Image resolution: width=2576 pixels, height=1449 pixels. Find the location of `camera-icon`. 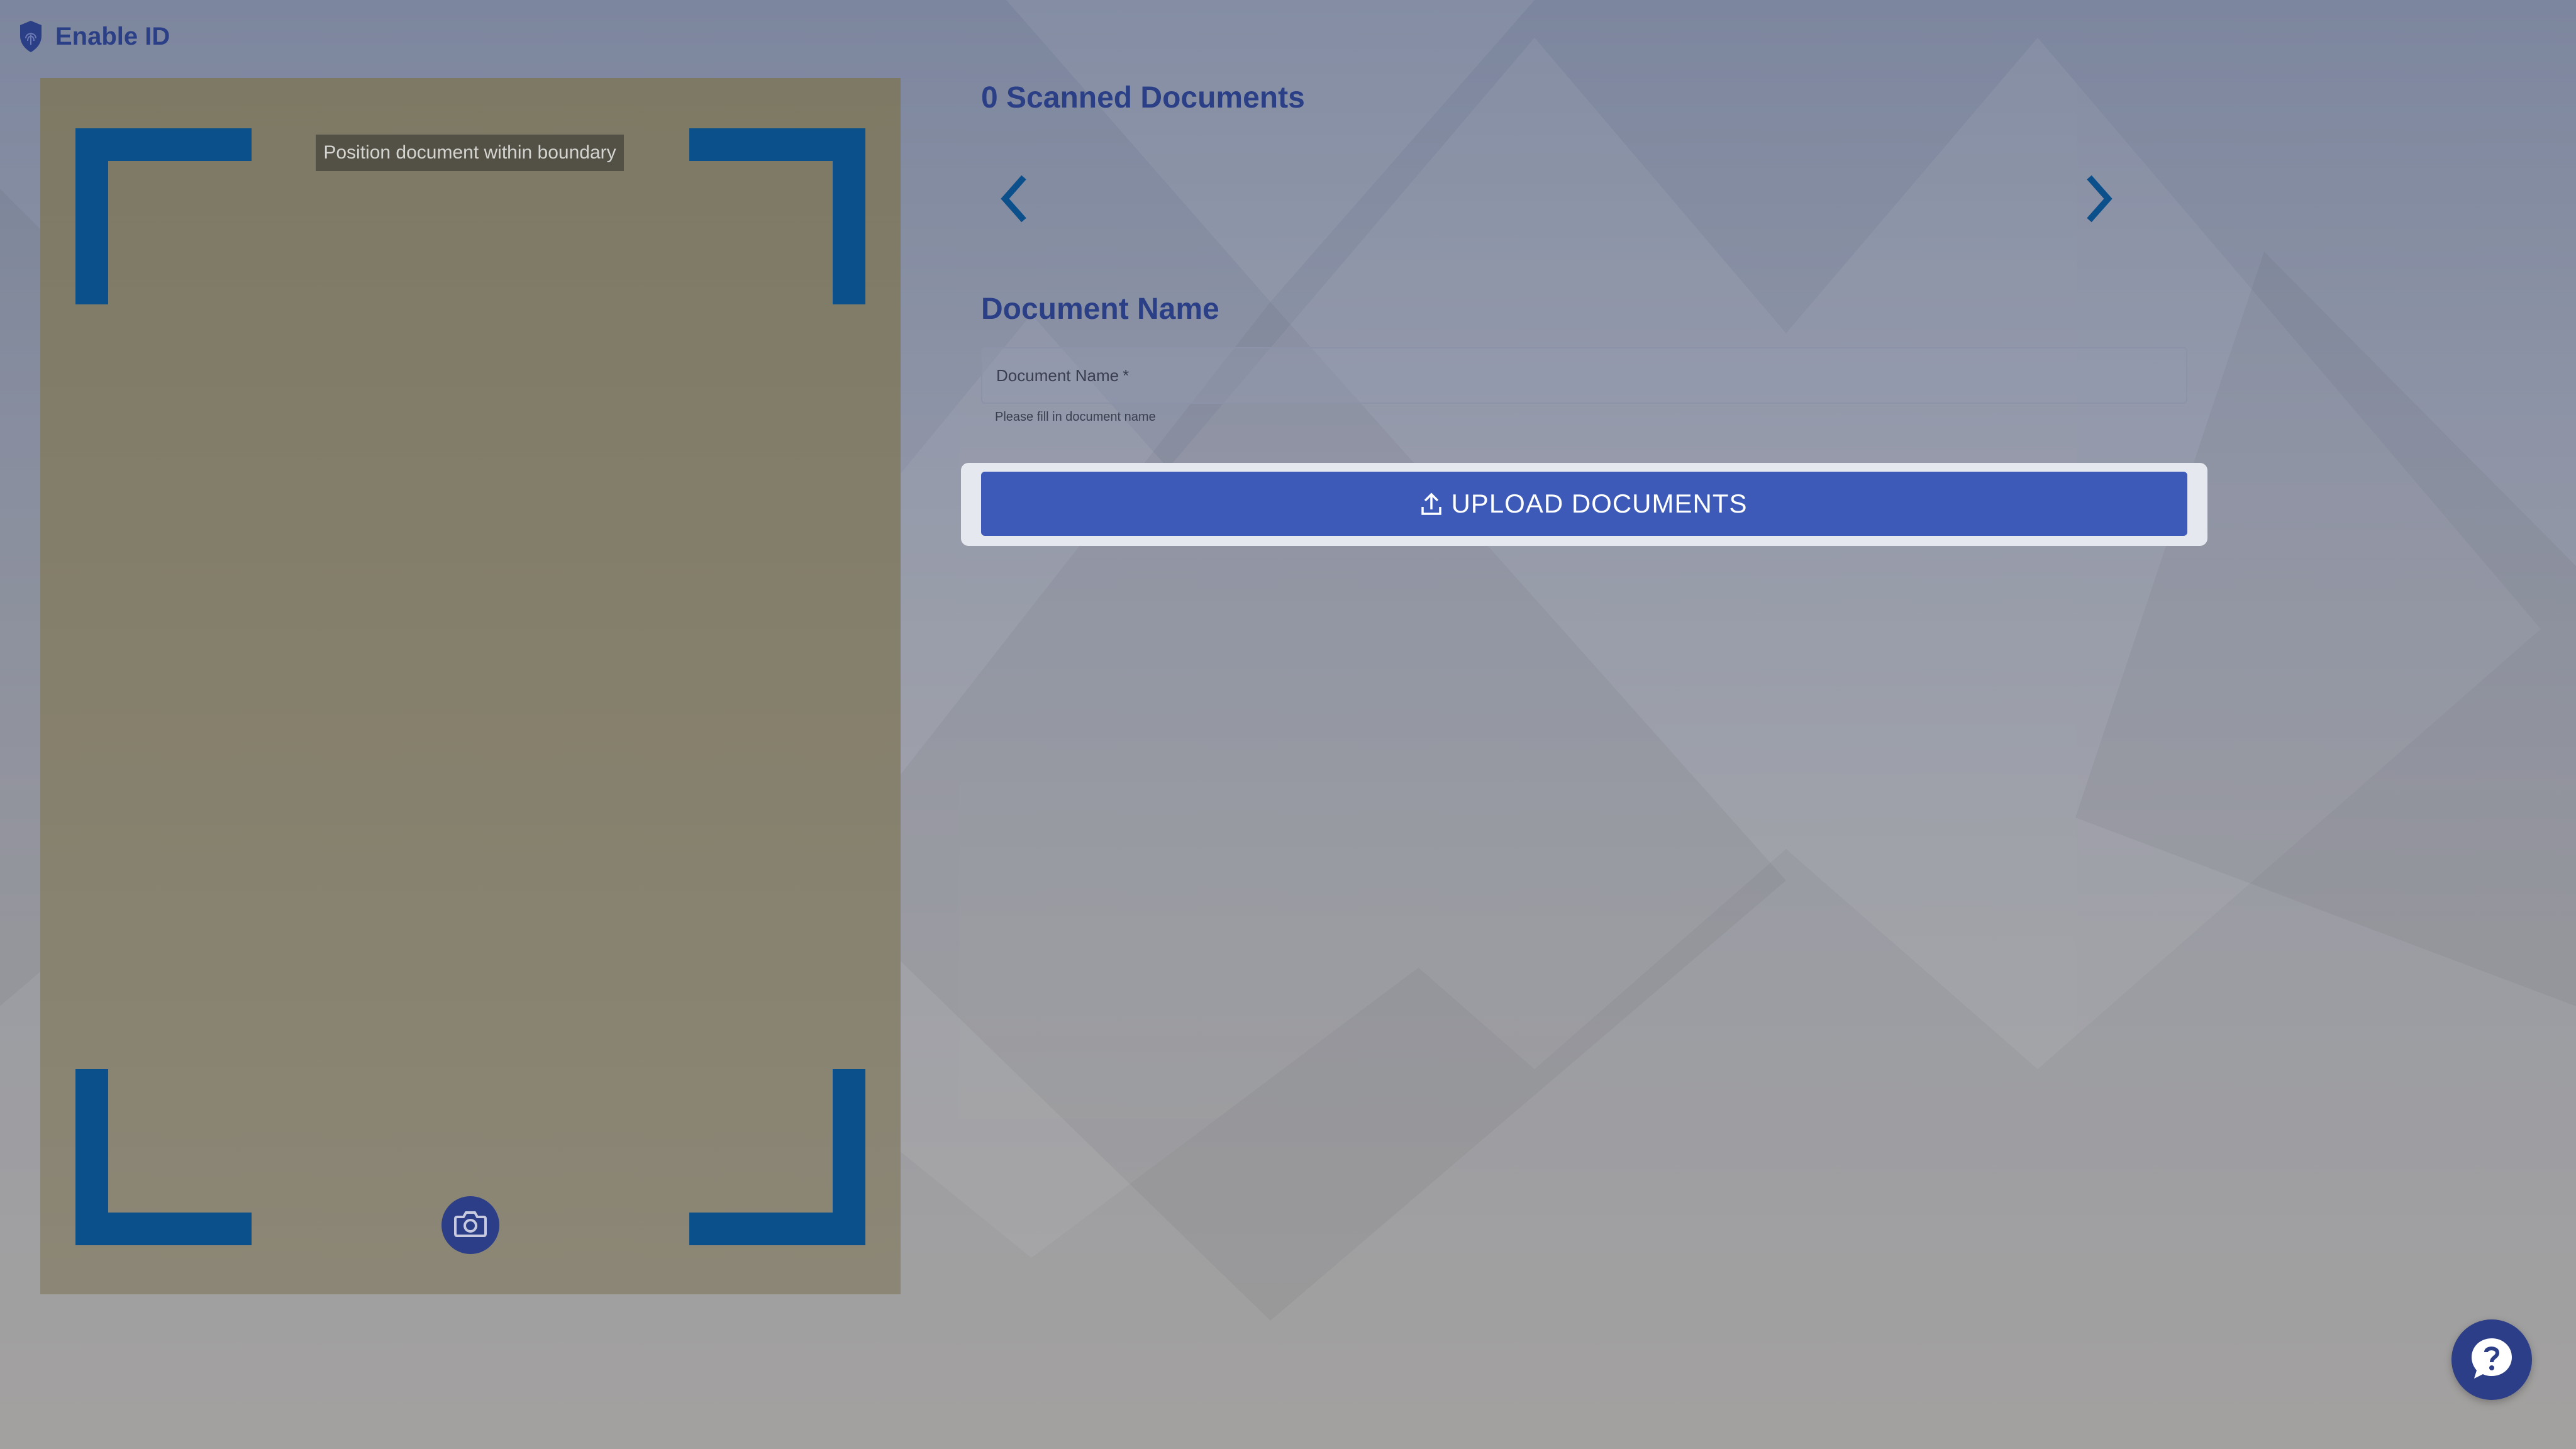

camera-icon is located at coordinates (470, 1225).